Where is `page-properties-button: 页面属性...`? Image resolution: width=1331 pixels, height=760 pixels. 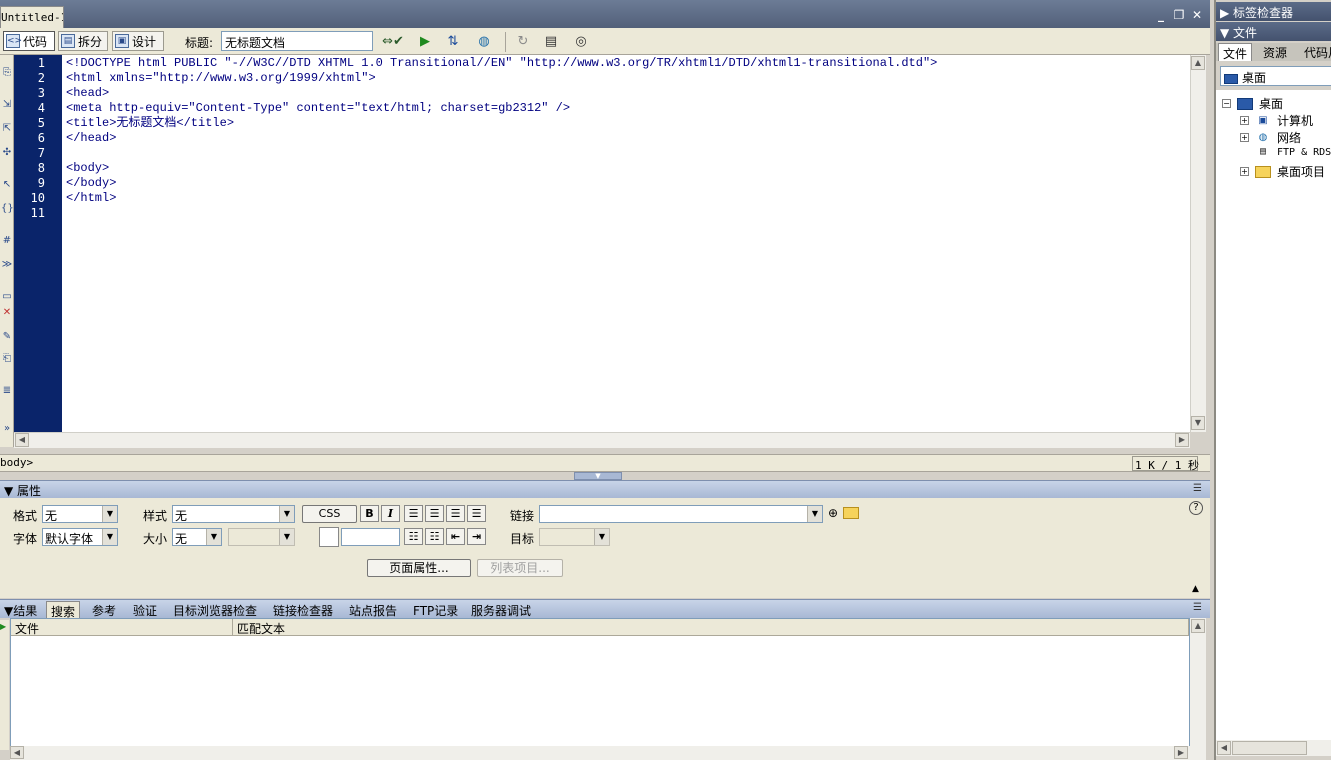
page-properties-button: 页面属性... is located at coordinates (419, 568).